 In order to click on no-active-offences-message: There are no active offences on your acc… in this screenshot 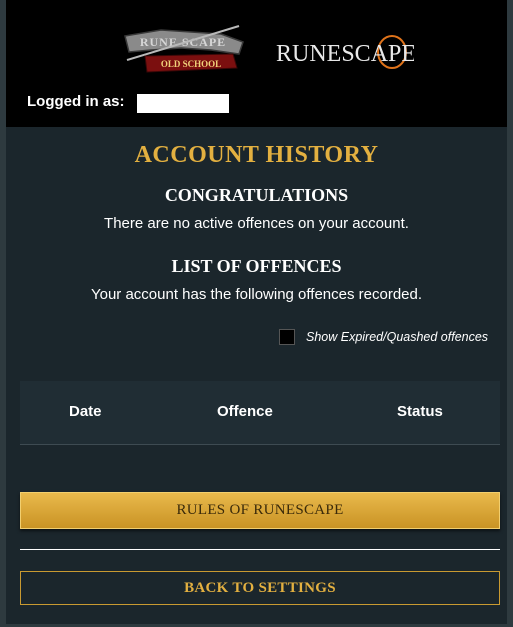, I will do `click(256, 223)`.